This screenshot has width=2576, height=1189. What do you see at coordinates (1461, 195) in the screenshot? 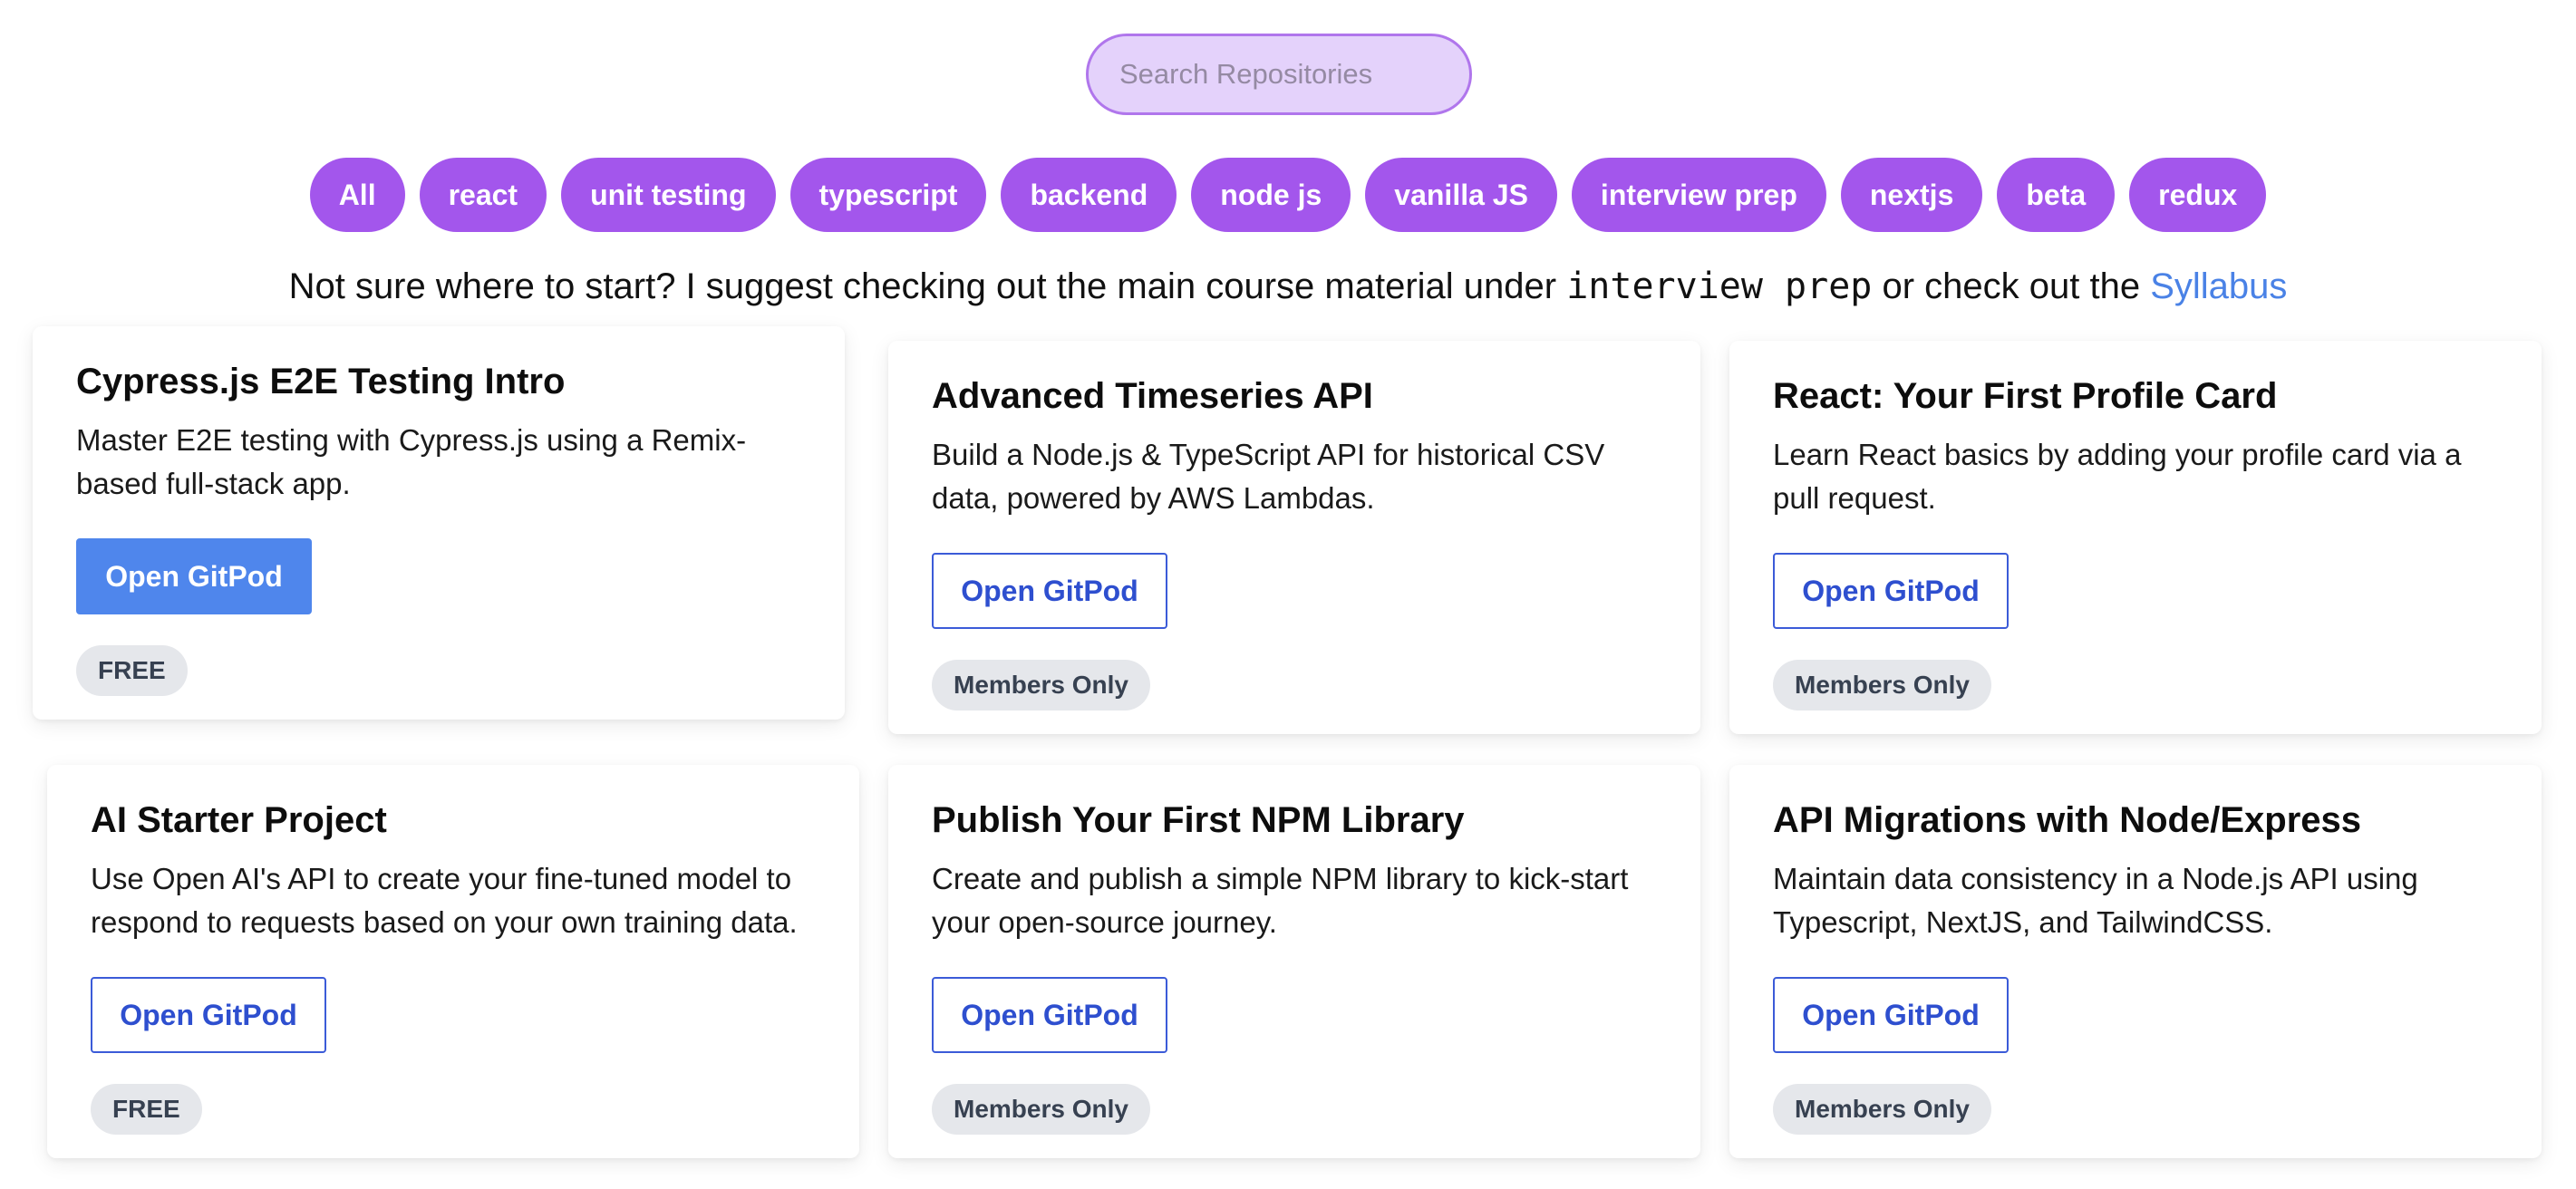
I see `tag-vanilla-js: vanilla JS` at bounding box center [1461, 195].